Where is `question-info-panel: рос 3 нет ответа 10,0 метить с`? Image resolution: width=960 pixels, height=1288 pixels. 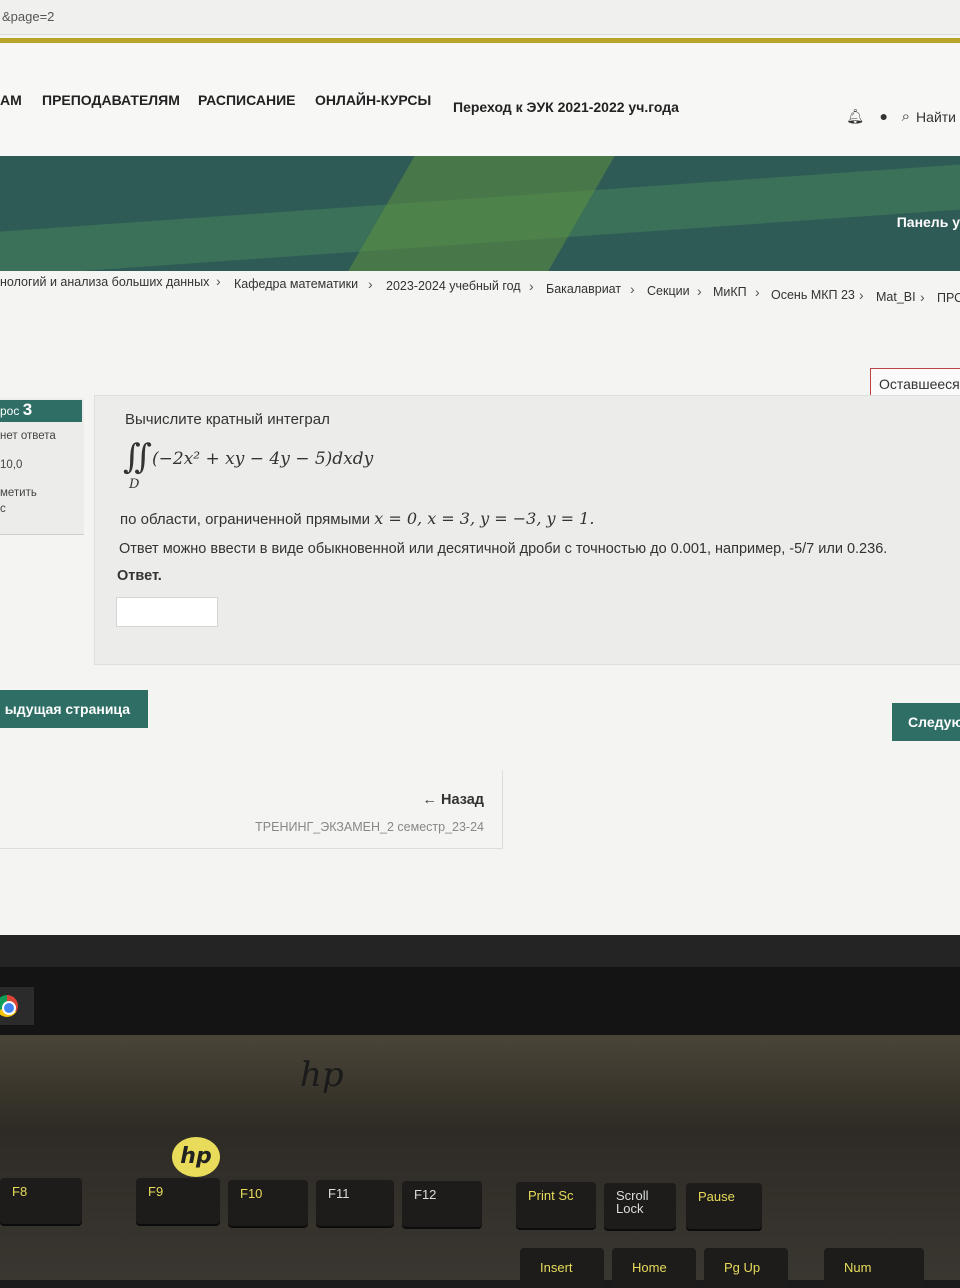
question-info-panel: рос 3 нет ответа 10,0 метить с is located at coordinates (42, 466).